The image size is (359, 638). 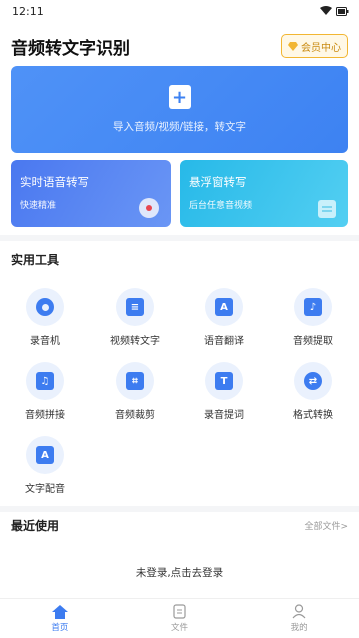 I want to click on tool-audio-crop: ⌗ 音频裁剪, so click(x=135, y=391).